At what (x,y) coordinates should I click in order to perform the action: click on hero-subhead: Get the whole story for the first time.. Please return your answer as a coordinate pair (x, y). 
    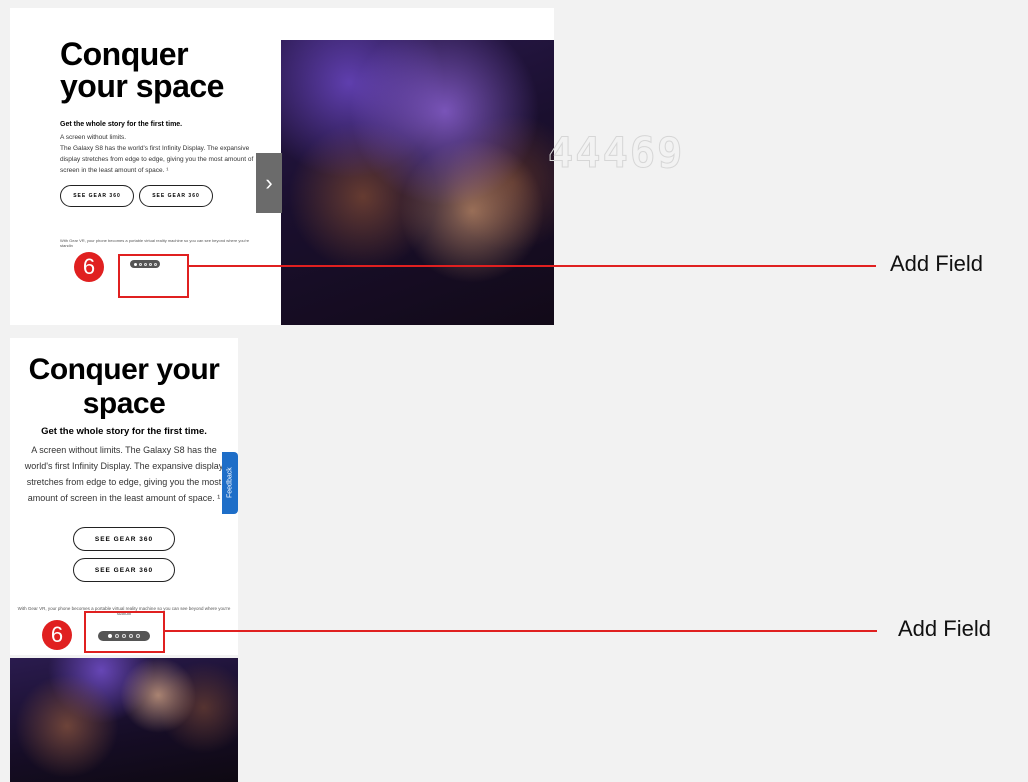
    Looking at the image, I should click on (121, 124).